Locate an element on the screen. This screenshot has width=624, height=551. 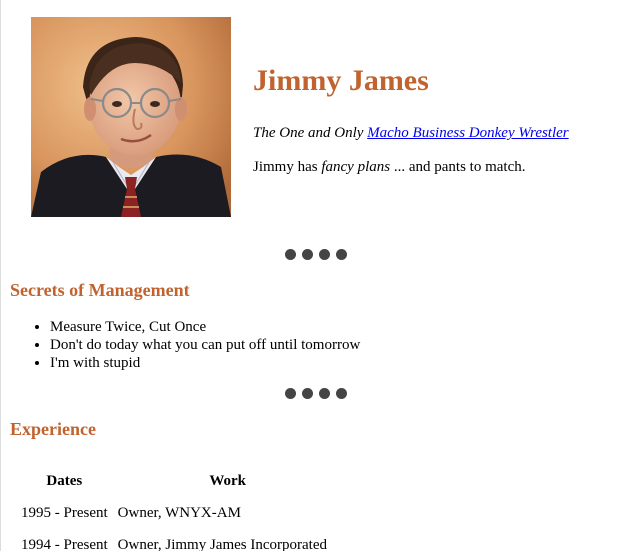
header-work: Work is located at coordinates (227, 480).